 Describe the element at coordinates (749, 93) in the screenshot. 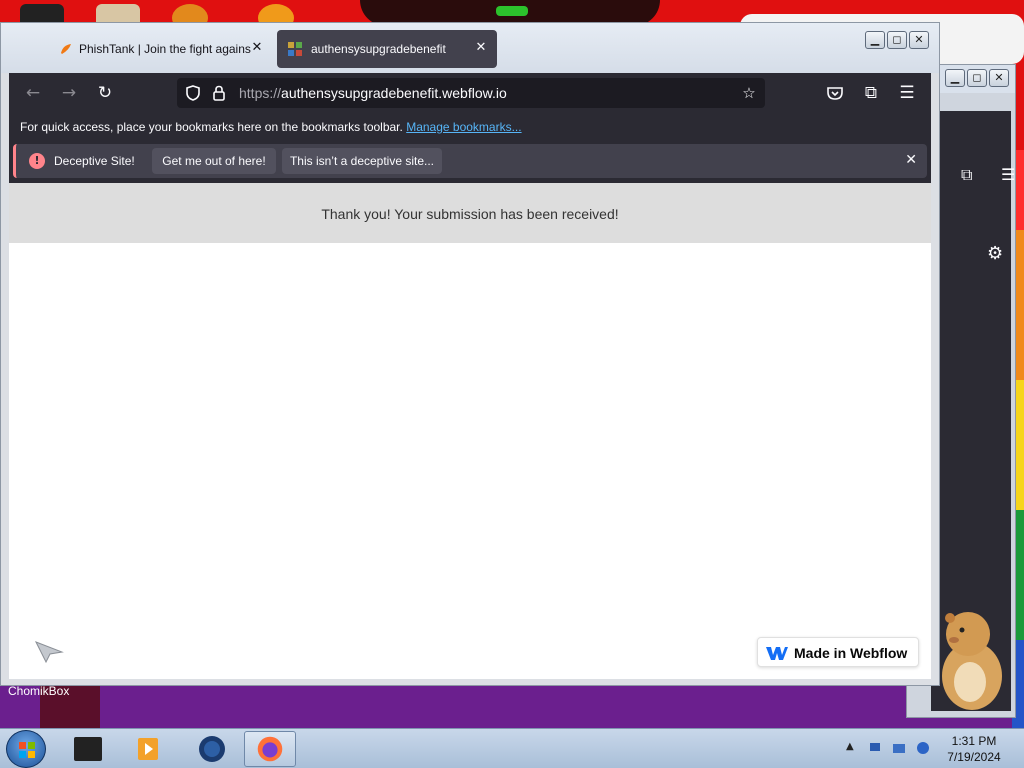

I see `bookmark-star-icon: ☆` at that location.